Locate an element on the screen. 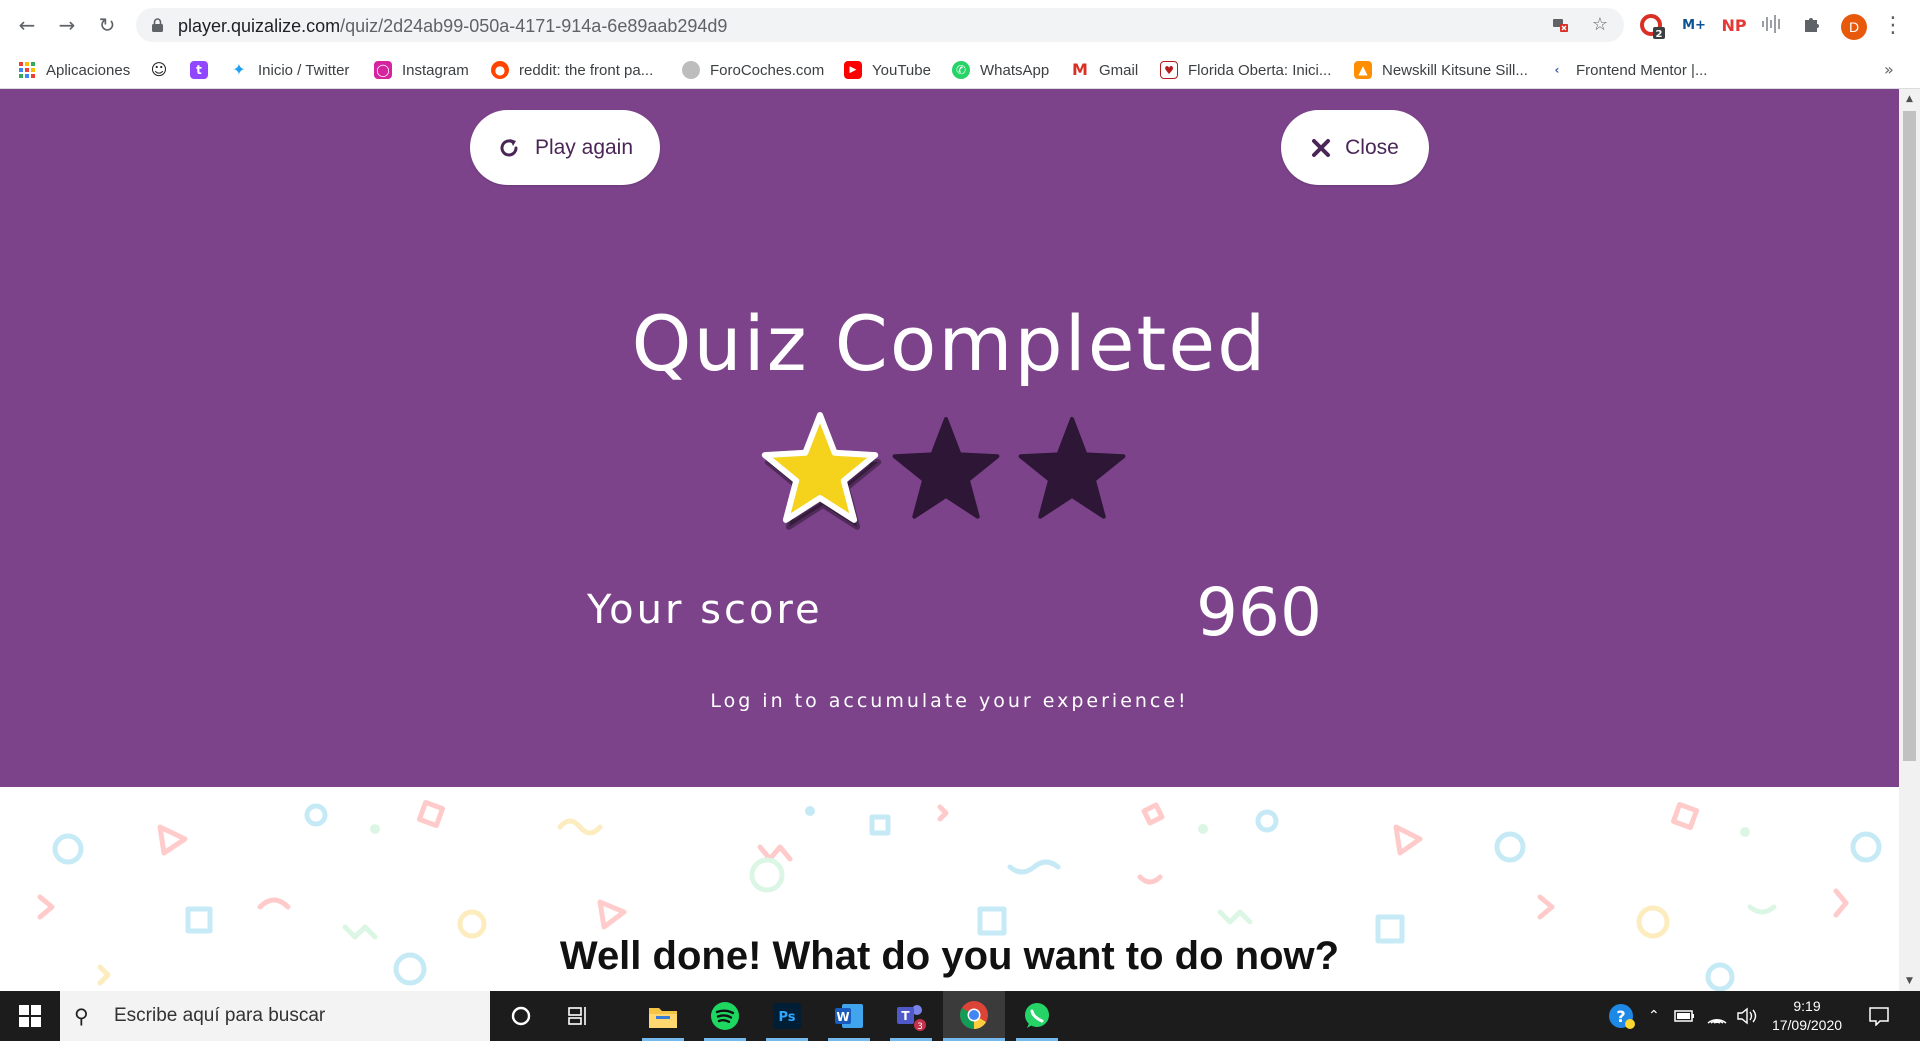 The width and height of the screenshot is (1920, 1041). twitter-icon: ✦ is located at coordinates (239, 69).